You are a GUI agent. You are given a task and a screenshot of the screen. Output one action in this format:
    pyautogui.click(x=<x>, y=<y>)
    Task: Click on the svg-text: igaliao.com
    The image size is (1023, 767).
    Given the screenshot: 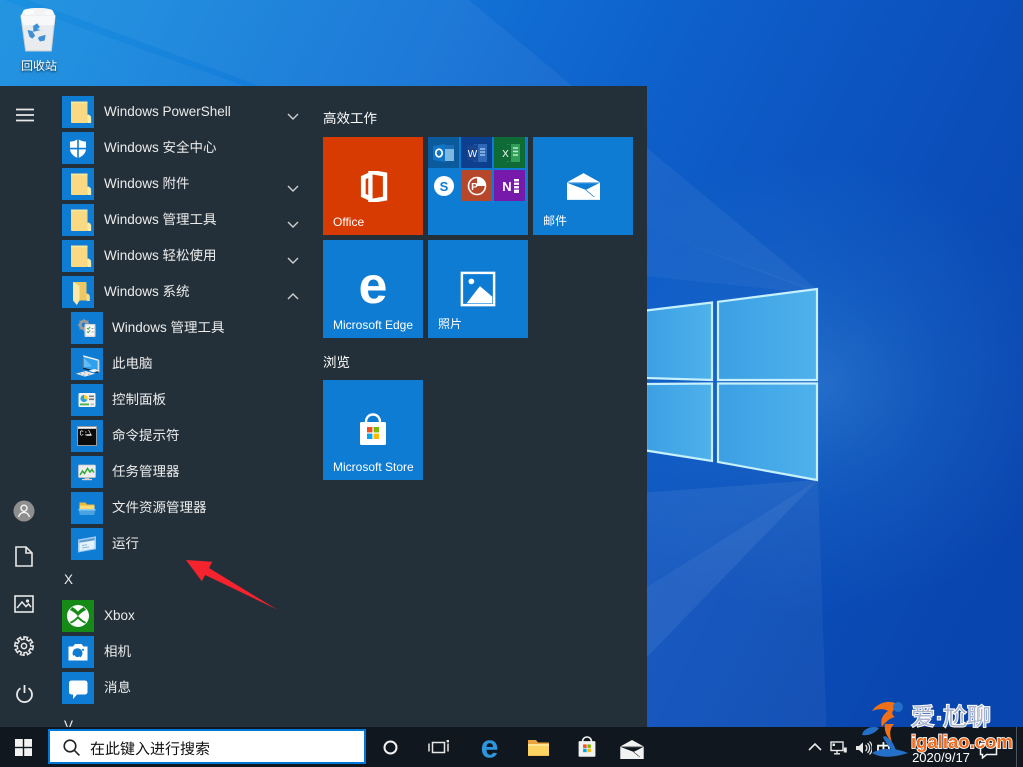 What is the action you would take?
    pyautogui.click(x=962, y=741)
    